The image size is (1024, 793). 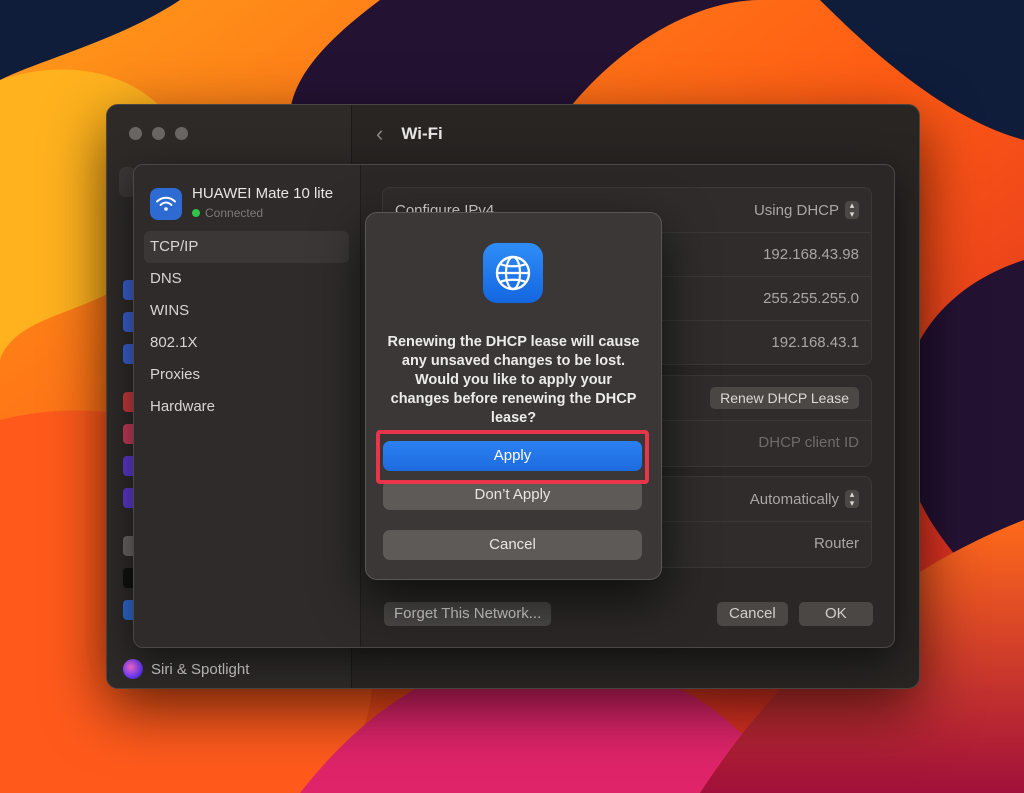 I want to click on network-name: HUAWEI Mate 10 lite, so click(x=263, y=193).